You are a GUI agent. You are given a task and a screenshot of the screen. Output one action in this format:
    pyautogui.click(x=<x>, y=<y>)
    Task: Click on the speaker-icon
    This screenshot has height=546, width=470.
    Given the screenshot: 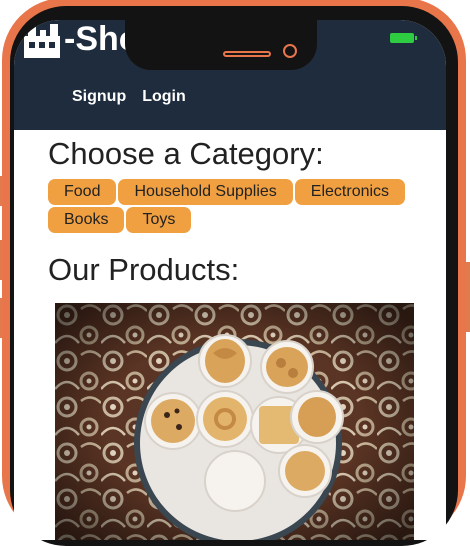 What is the action you would take?
    pyautogui.click(x=247, y=54)
    